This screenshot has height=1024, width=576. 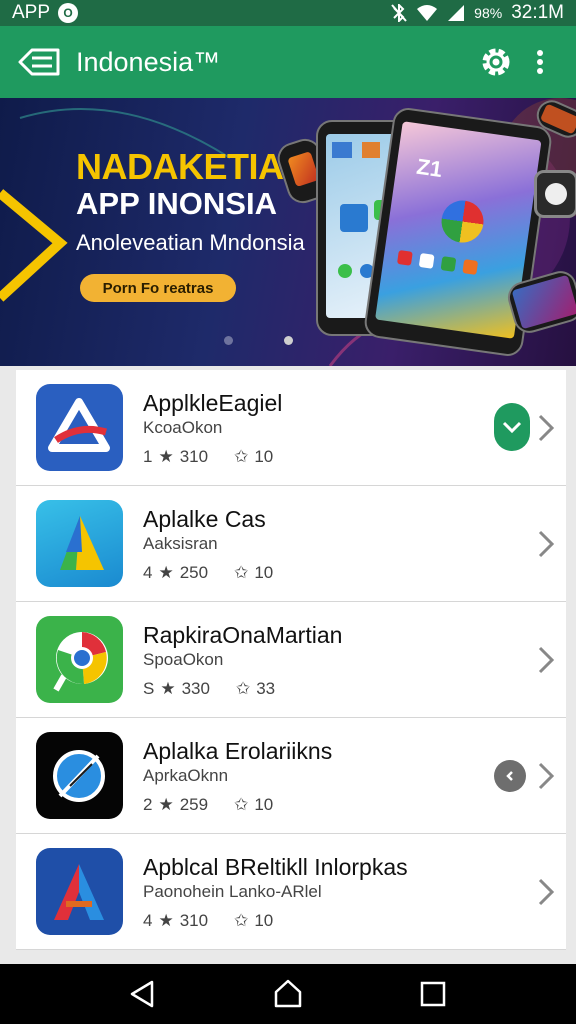 What do you see at coordinates (243, 635) in the screenshot?
I see `app-name: RapkiraOnaMartian` at bounding box center [243, 635].